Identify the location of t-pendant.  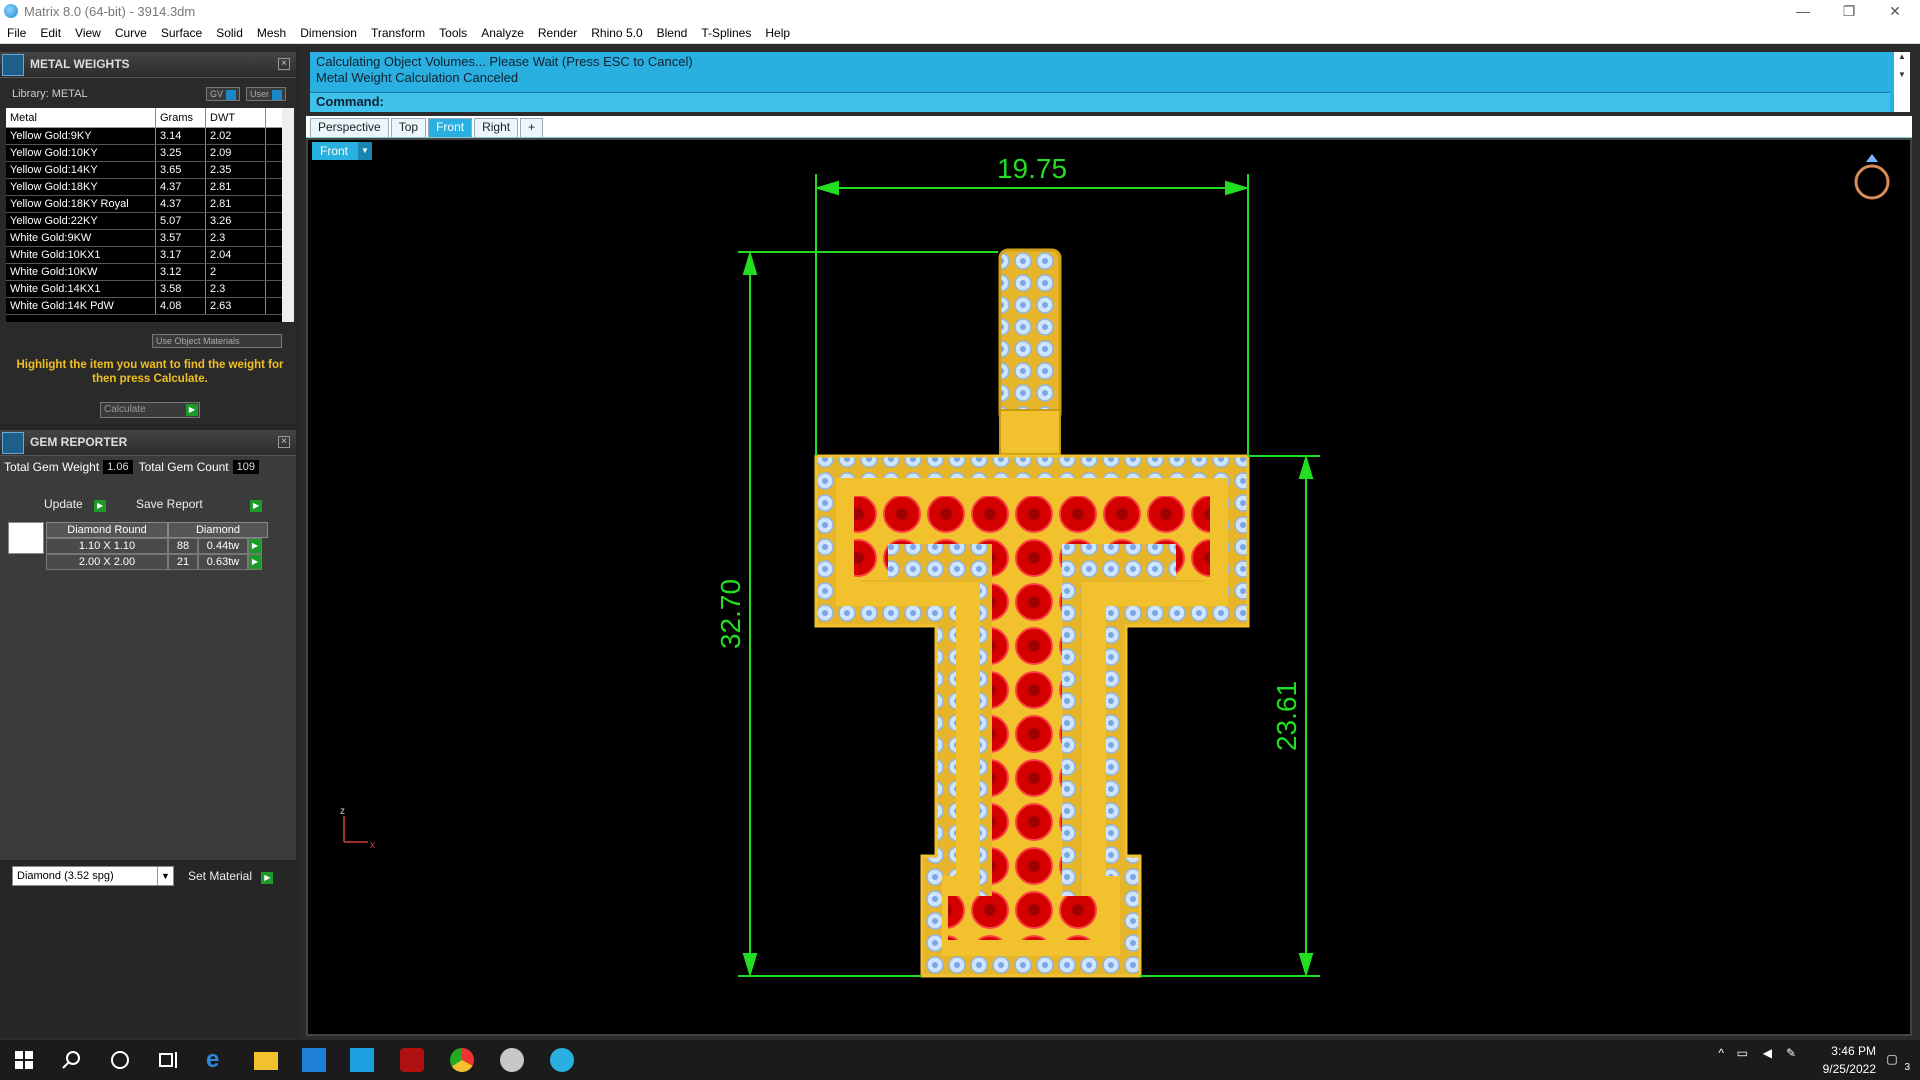
(1032, 716).